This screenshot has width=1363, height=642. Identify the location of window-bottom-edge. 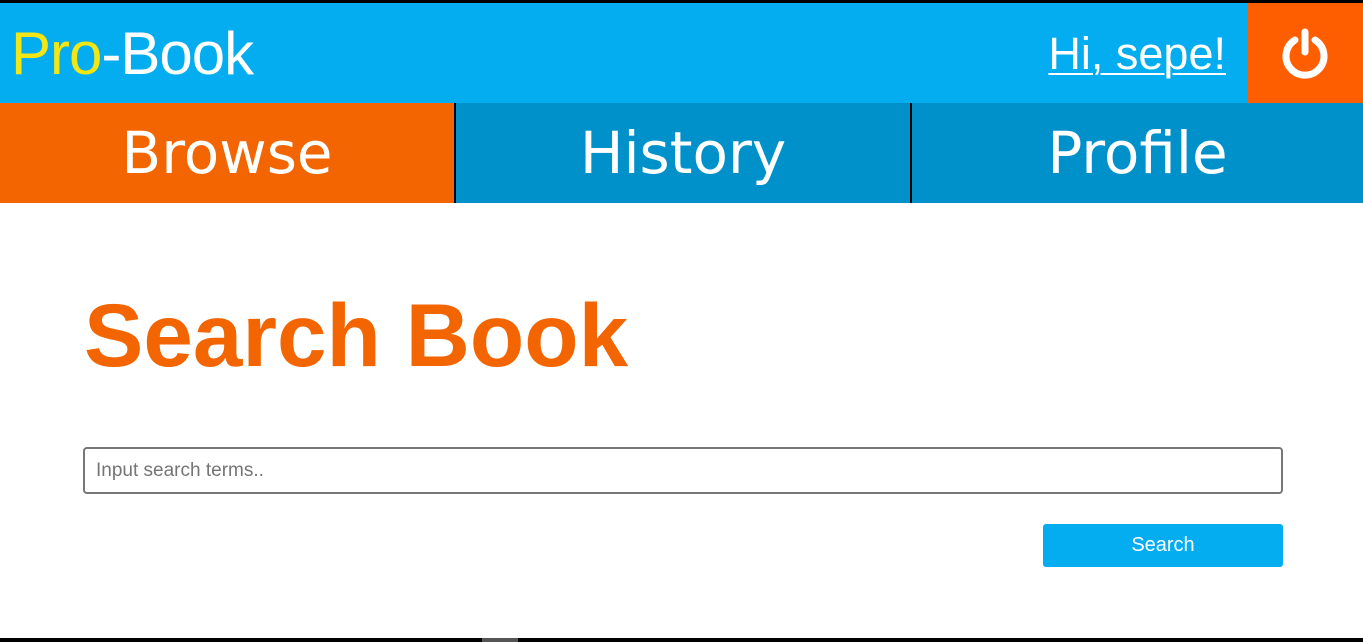
(681, 640).